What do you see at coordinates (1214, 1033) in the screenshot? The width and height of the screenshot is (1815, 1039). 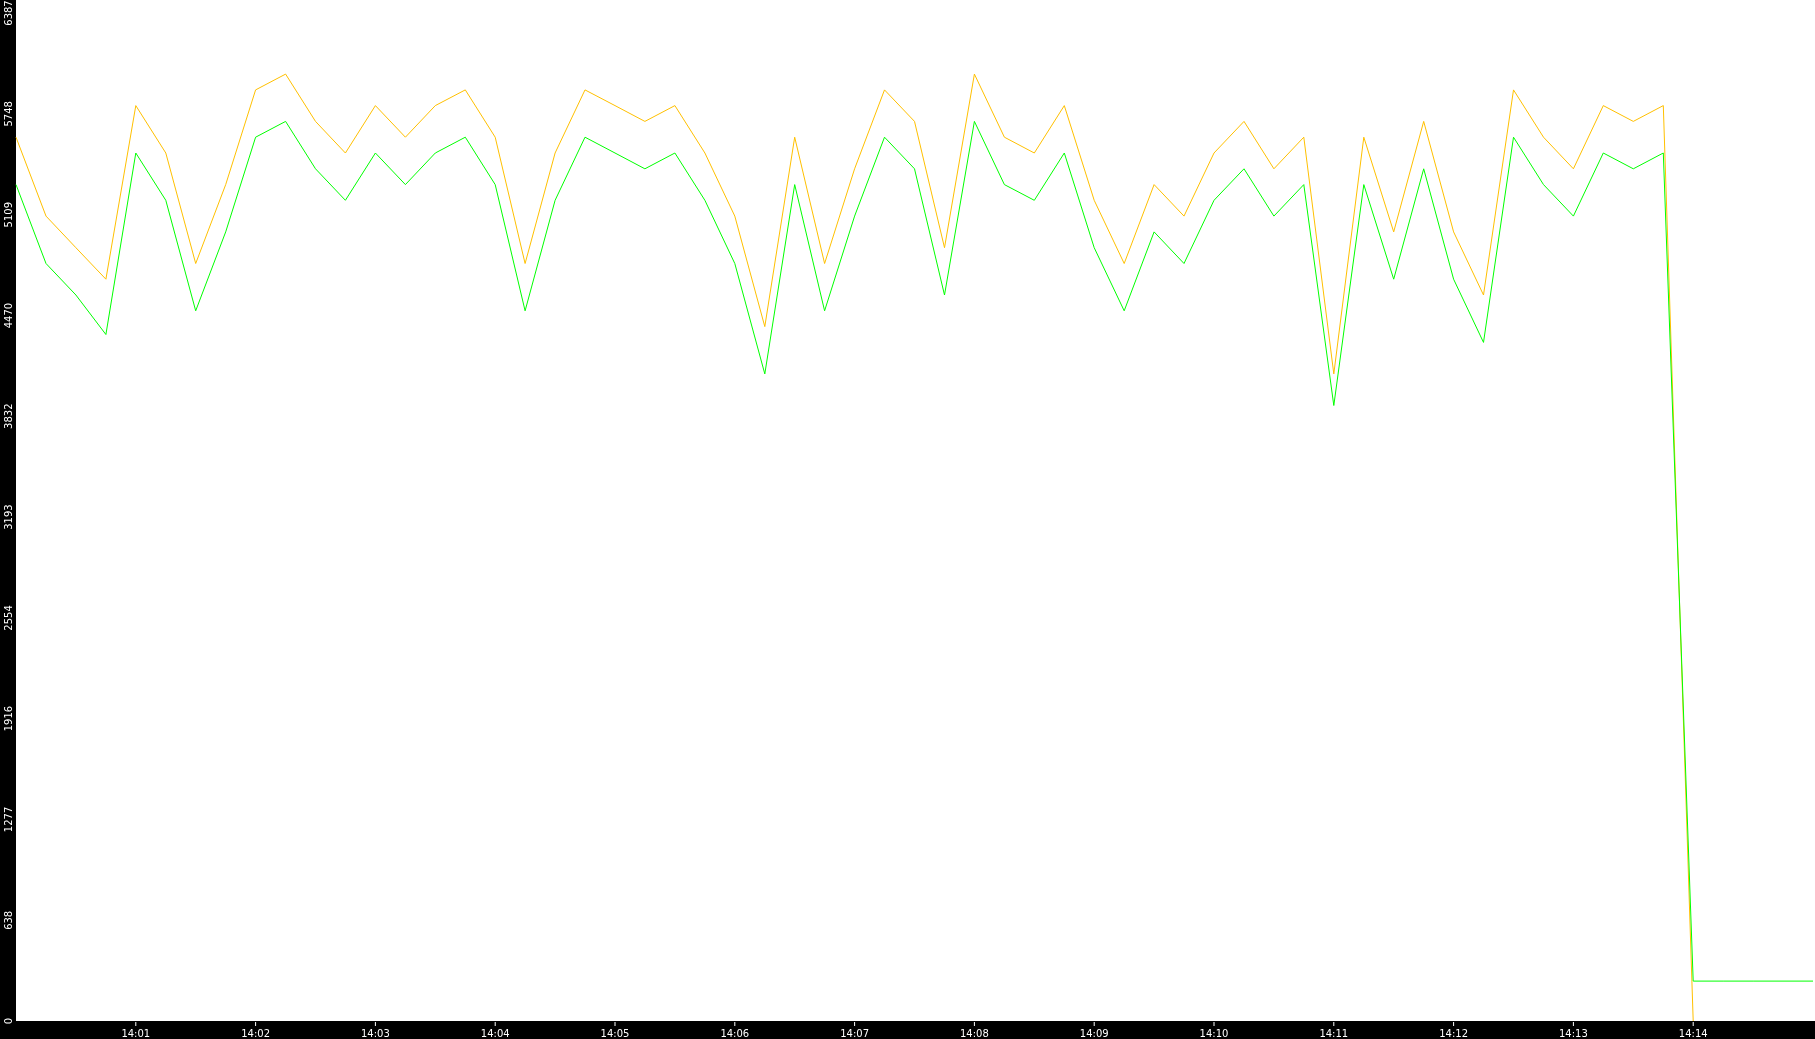 I see `x-tick-label: 14:10` at bounding box center [1214, 1033].